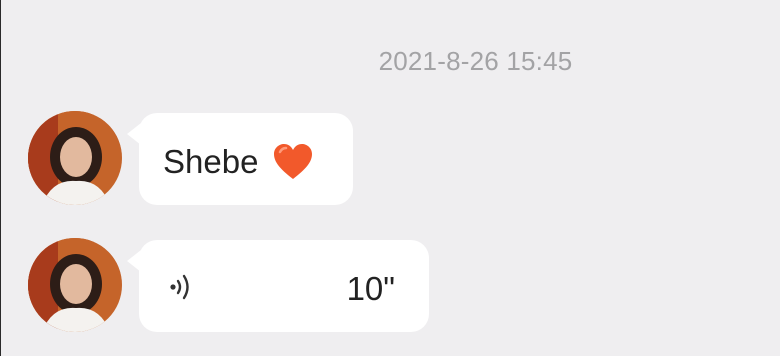  I want to click on message-bubble-text: Shebe, so click(240, 159).